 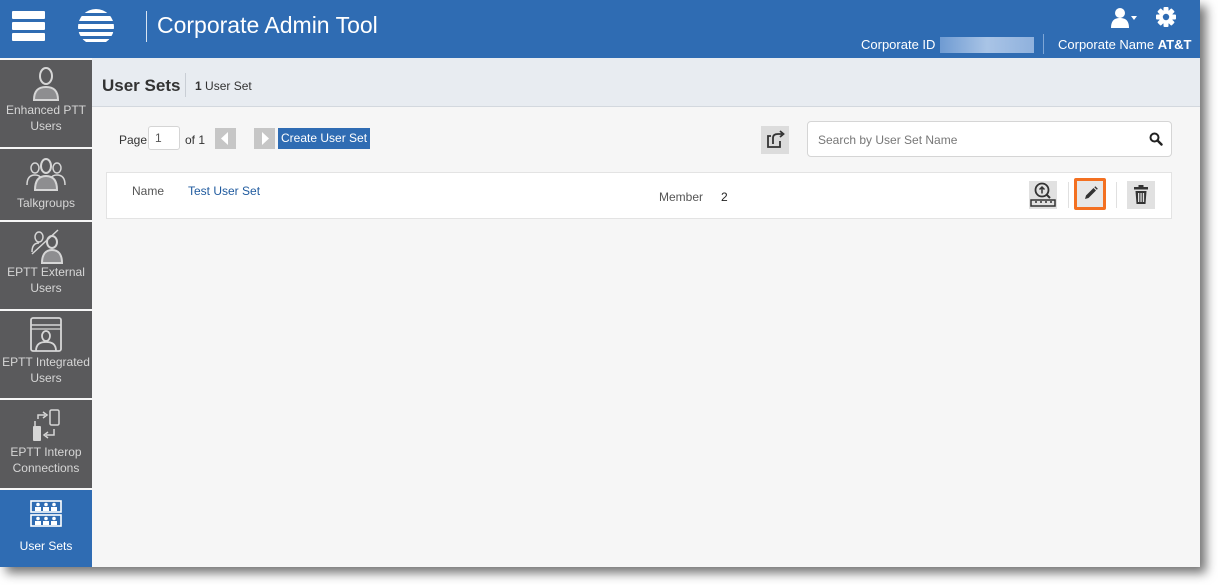 What do you see at coordinates (1156, 139) in the screenshot?
I see `search-icon` at bounding box center [1156, 139].